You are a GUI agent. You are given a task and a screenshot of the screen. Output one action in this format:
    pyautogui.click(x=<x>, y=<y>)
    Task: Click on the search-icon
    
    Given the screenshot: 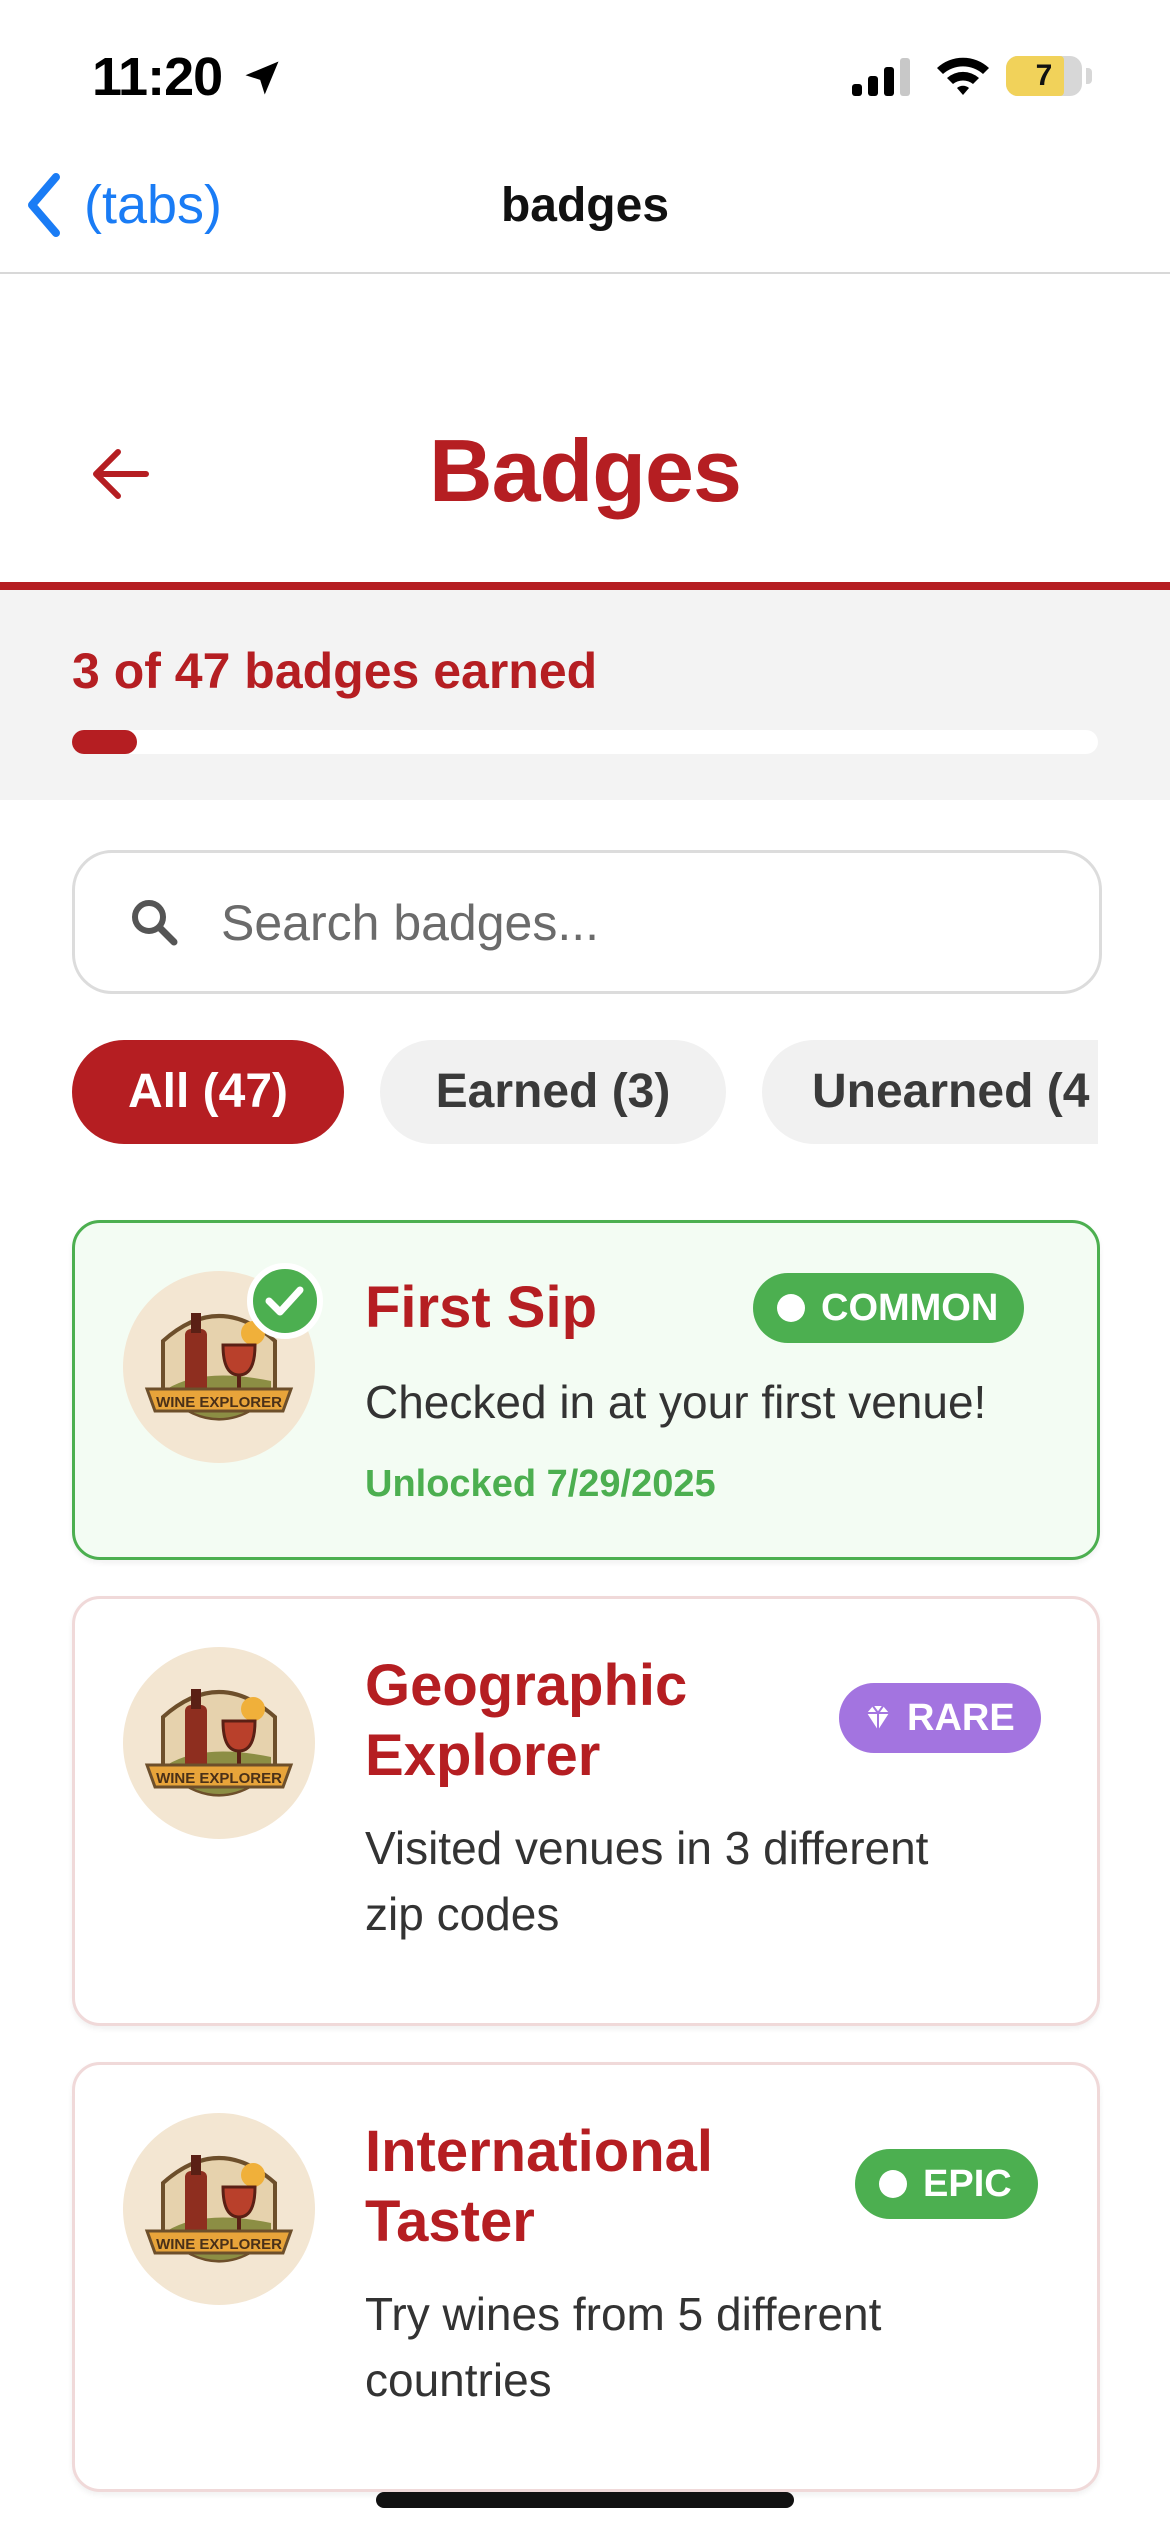 What is the action you would take?
    pyautogui.click(x=155, y=923)
    